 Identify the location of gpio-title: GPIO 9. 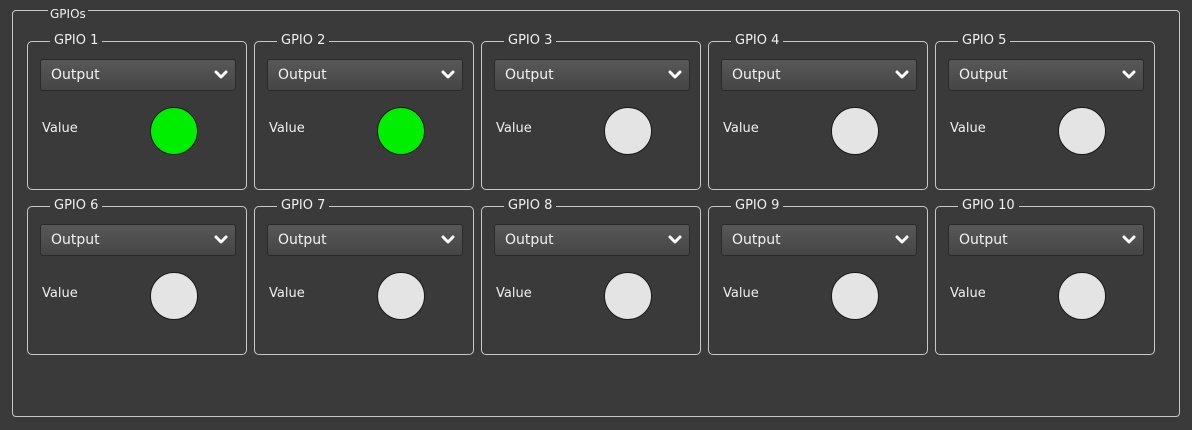
(757, 206).